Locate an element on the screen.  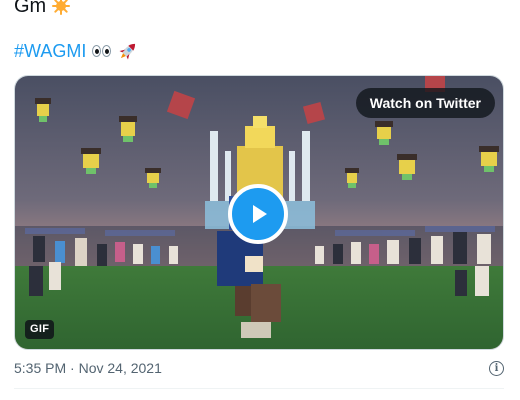
tweet-meta: 5:35 PM · Nov 24, 2021 i is located at coordinates (259, 368).